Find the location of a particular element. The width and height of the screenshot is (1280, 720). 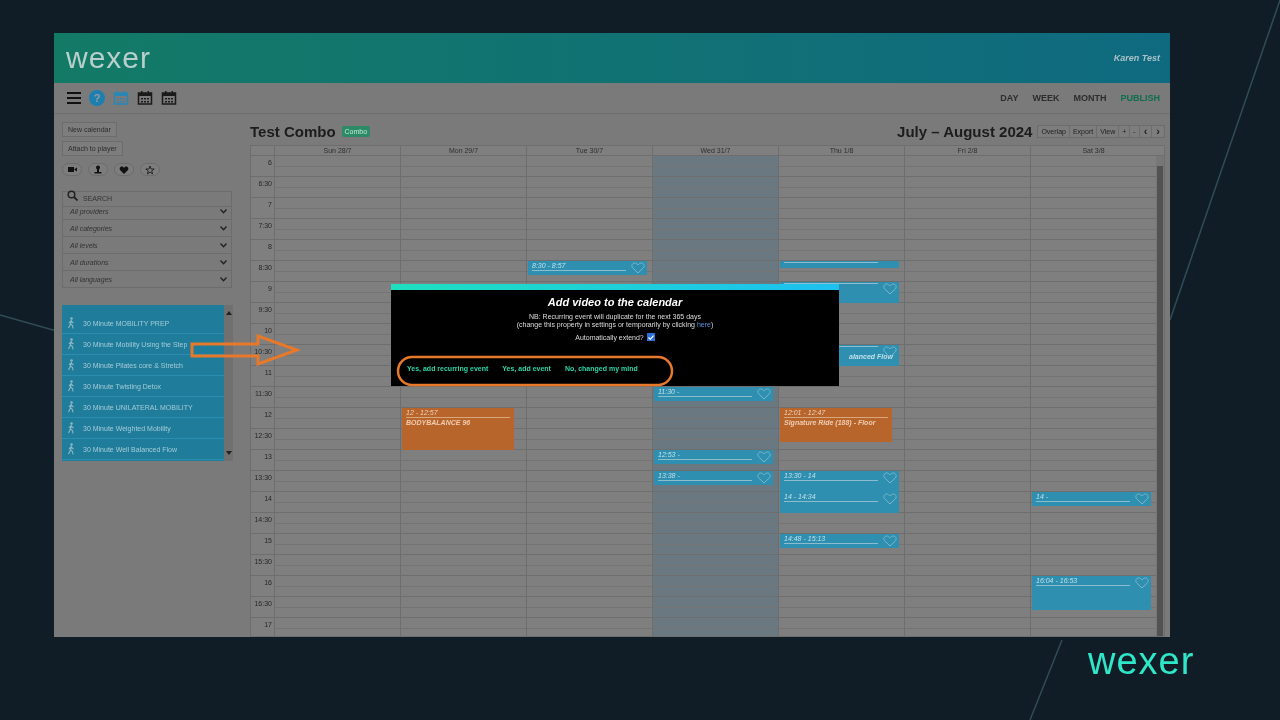

person-icon is located at coordinates (98, 169).